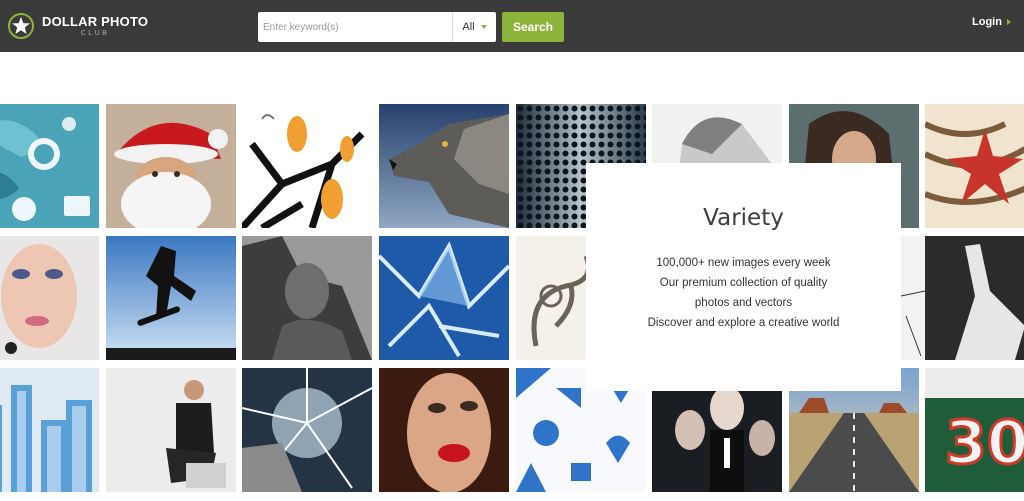 The image size is (1024, 501). I want to click on card-line: Our premium collection of quality, so click(743, 283).